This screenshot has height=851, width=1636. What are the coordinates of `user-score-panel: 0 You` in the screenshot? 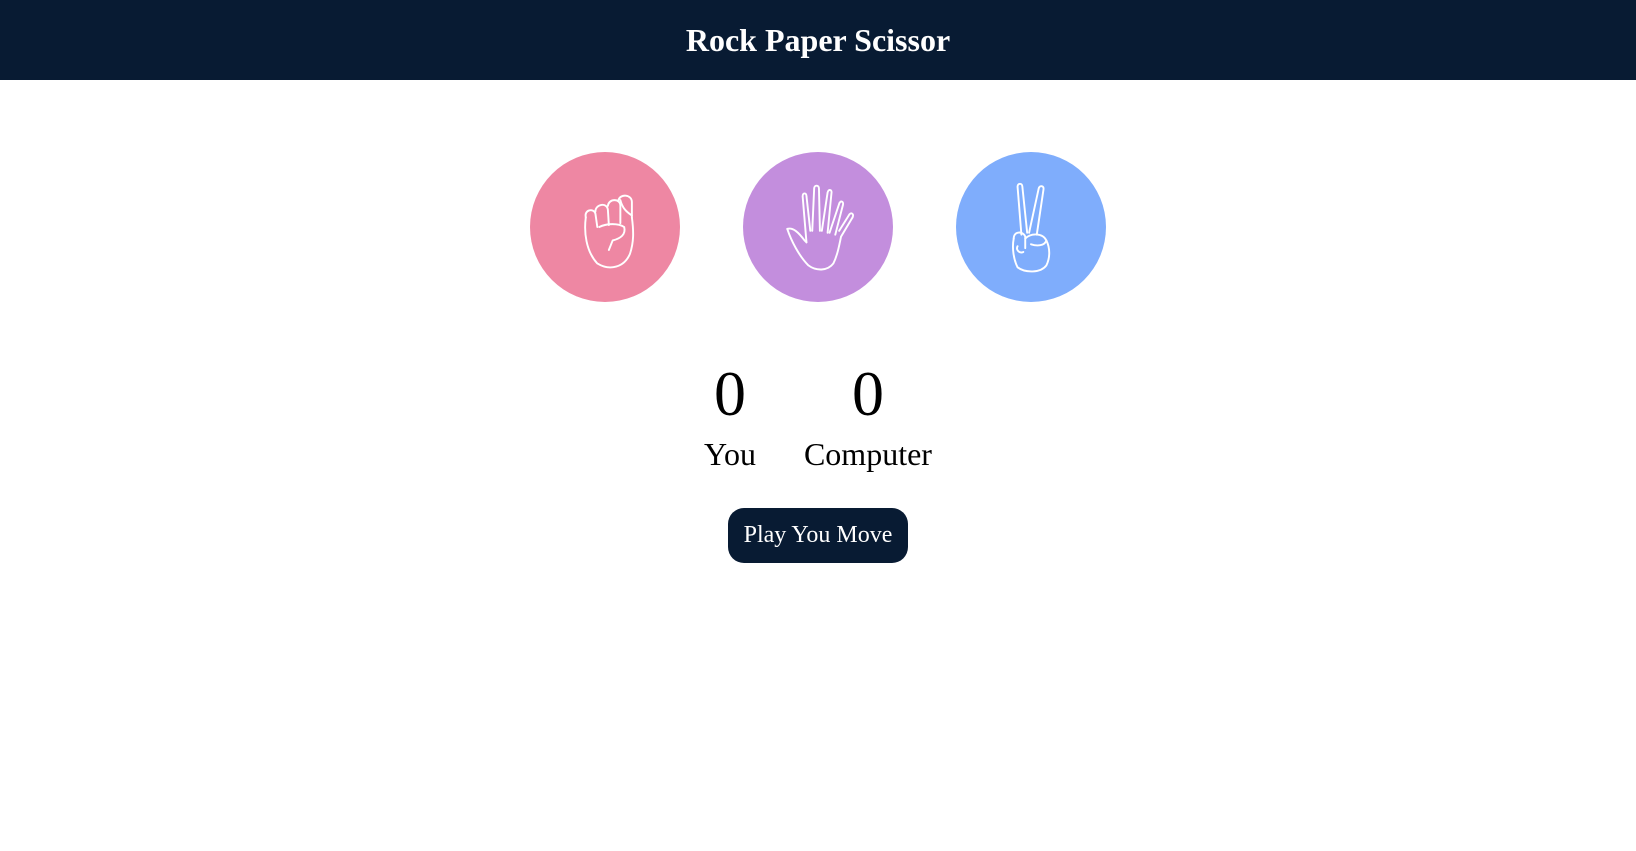 It's located at (730, 418).